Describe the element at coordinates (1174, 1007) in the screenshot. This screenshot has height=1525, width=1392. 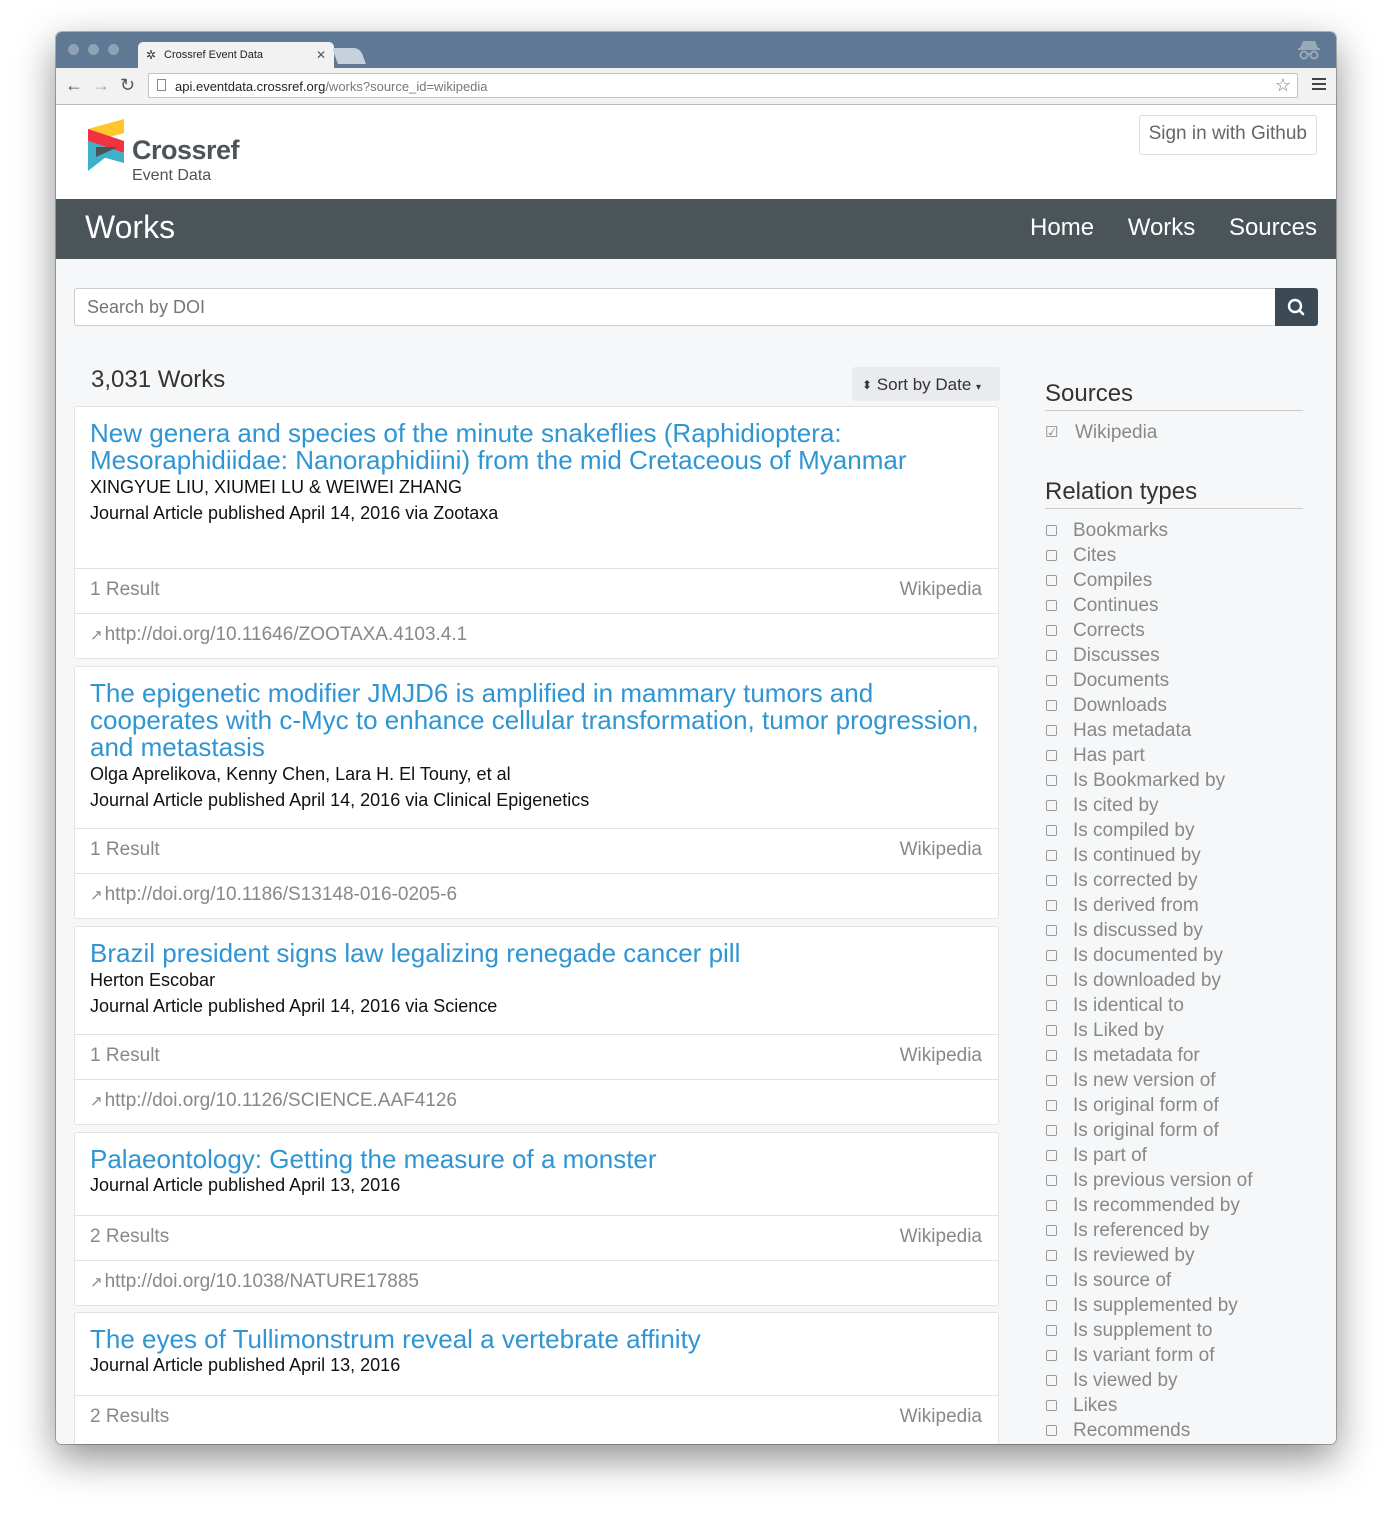
I see `relation-filter-item: Is identical to` at that location.